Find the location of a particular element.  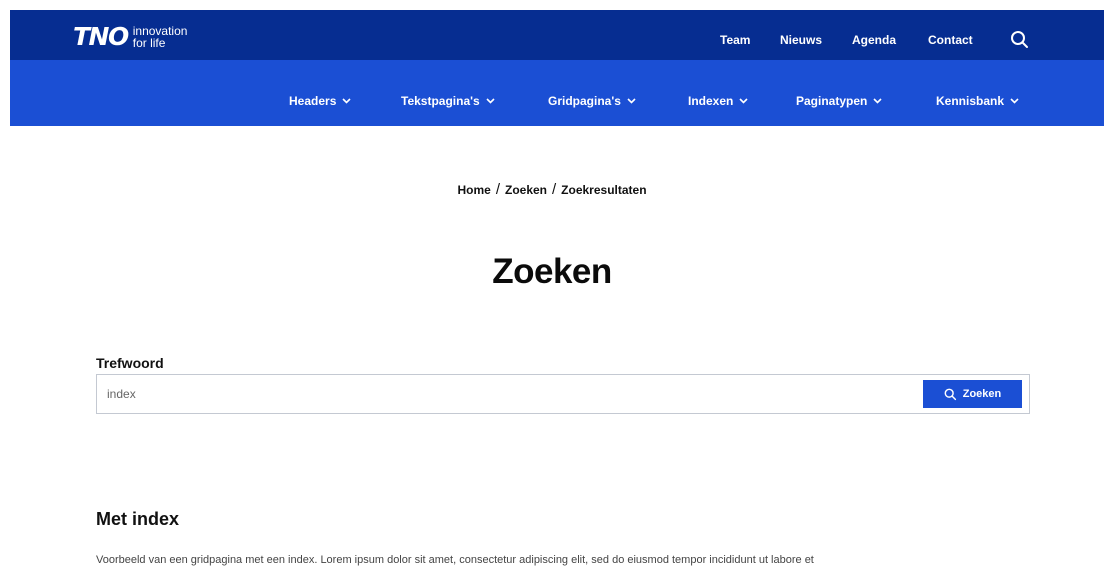

nav-item-label: Gridpagina's is located at coordinates (584, 101).